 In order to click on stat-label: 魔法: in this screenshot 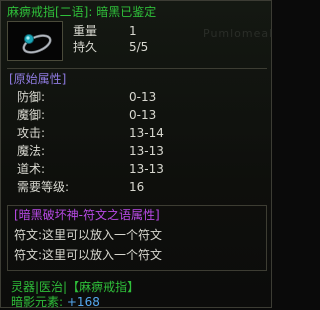, I will do `click(31, 151)`.